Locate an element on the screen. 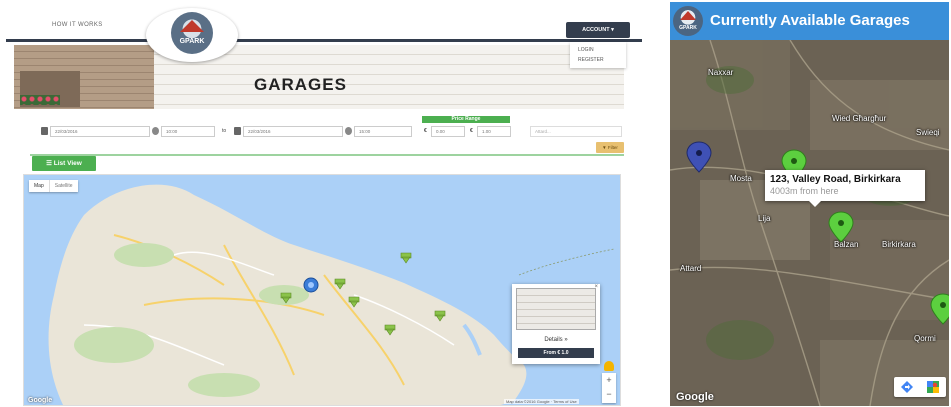 The height and width of the screenshot is (407, 951). close-icon: × is located at coordinates (596, 287).